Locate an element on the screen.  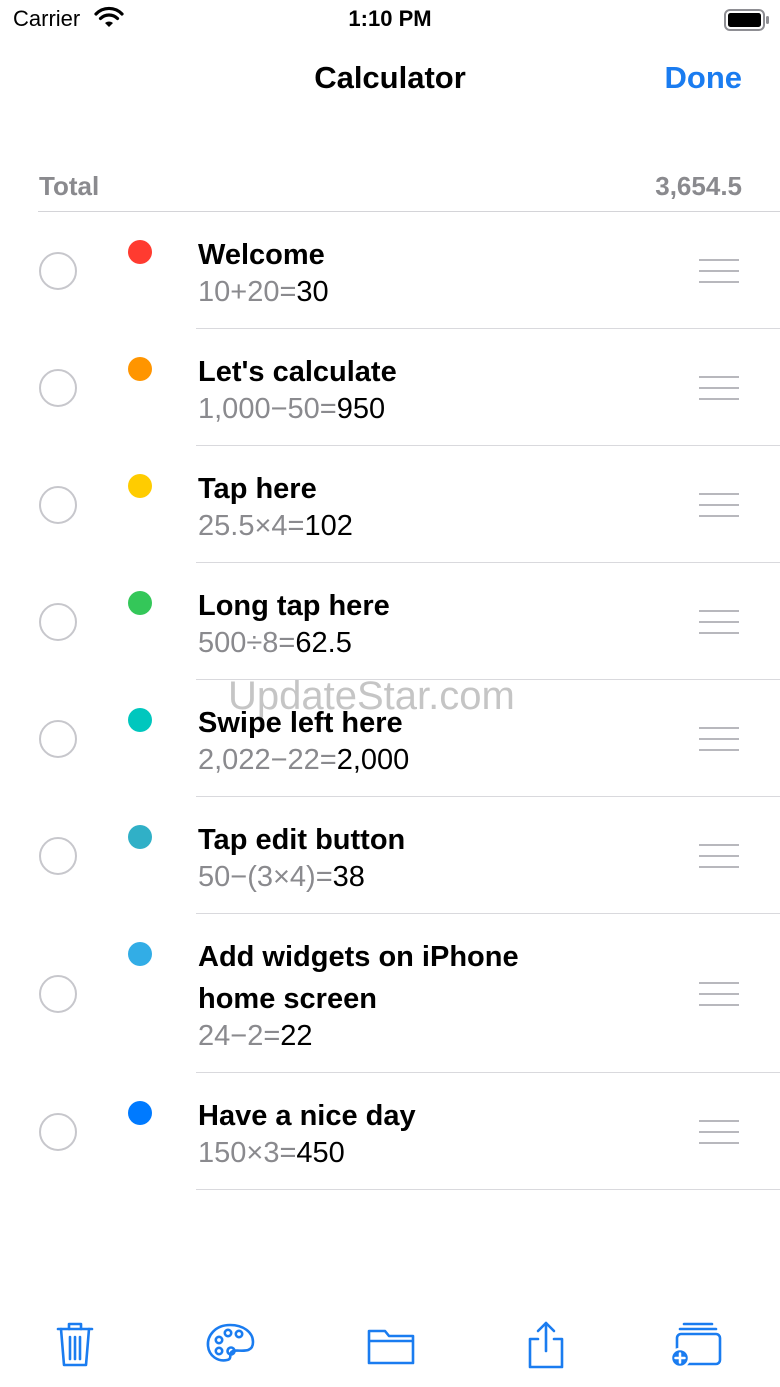
expression-input: 24−2= is located at coordinates (239, 1036).